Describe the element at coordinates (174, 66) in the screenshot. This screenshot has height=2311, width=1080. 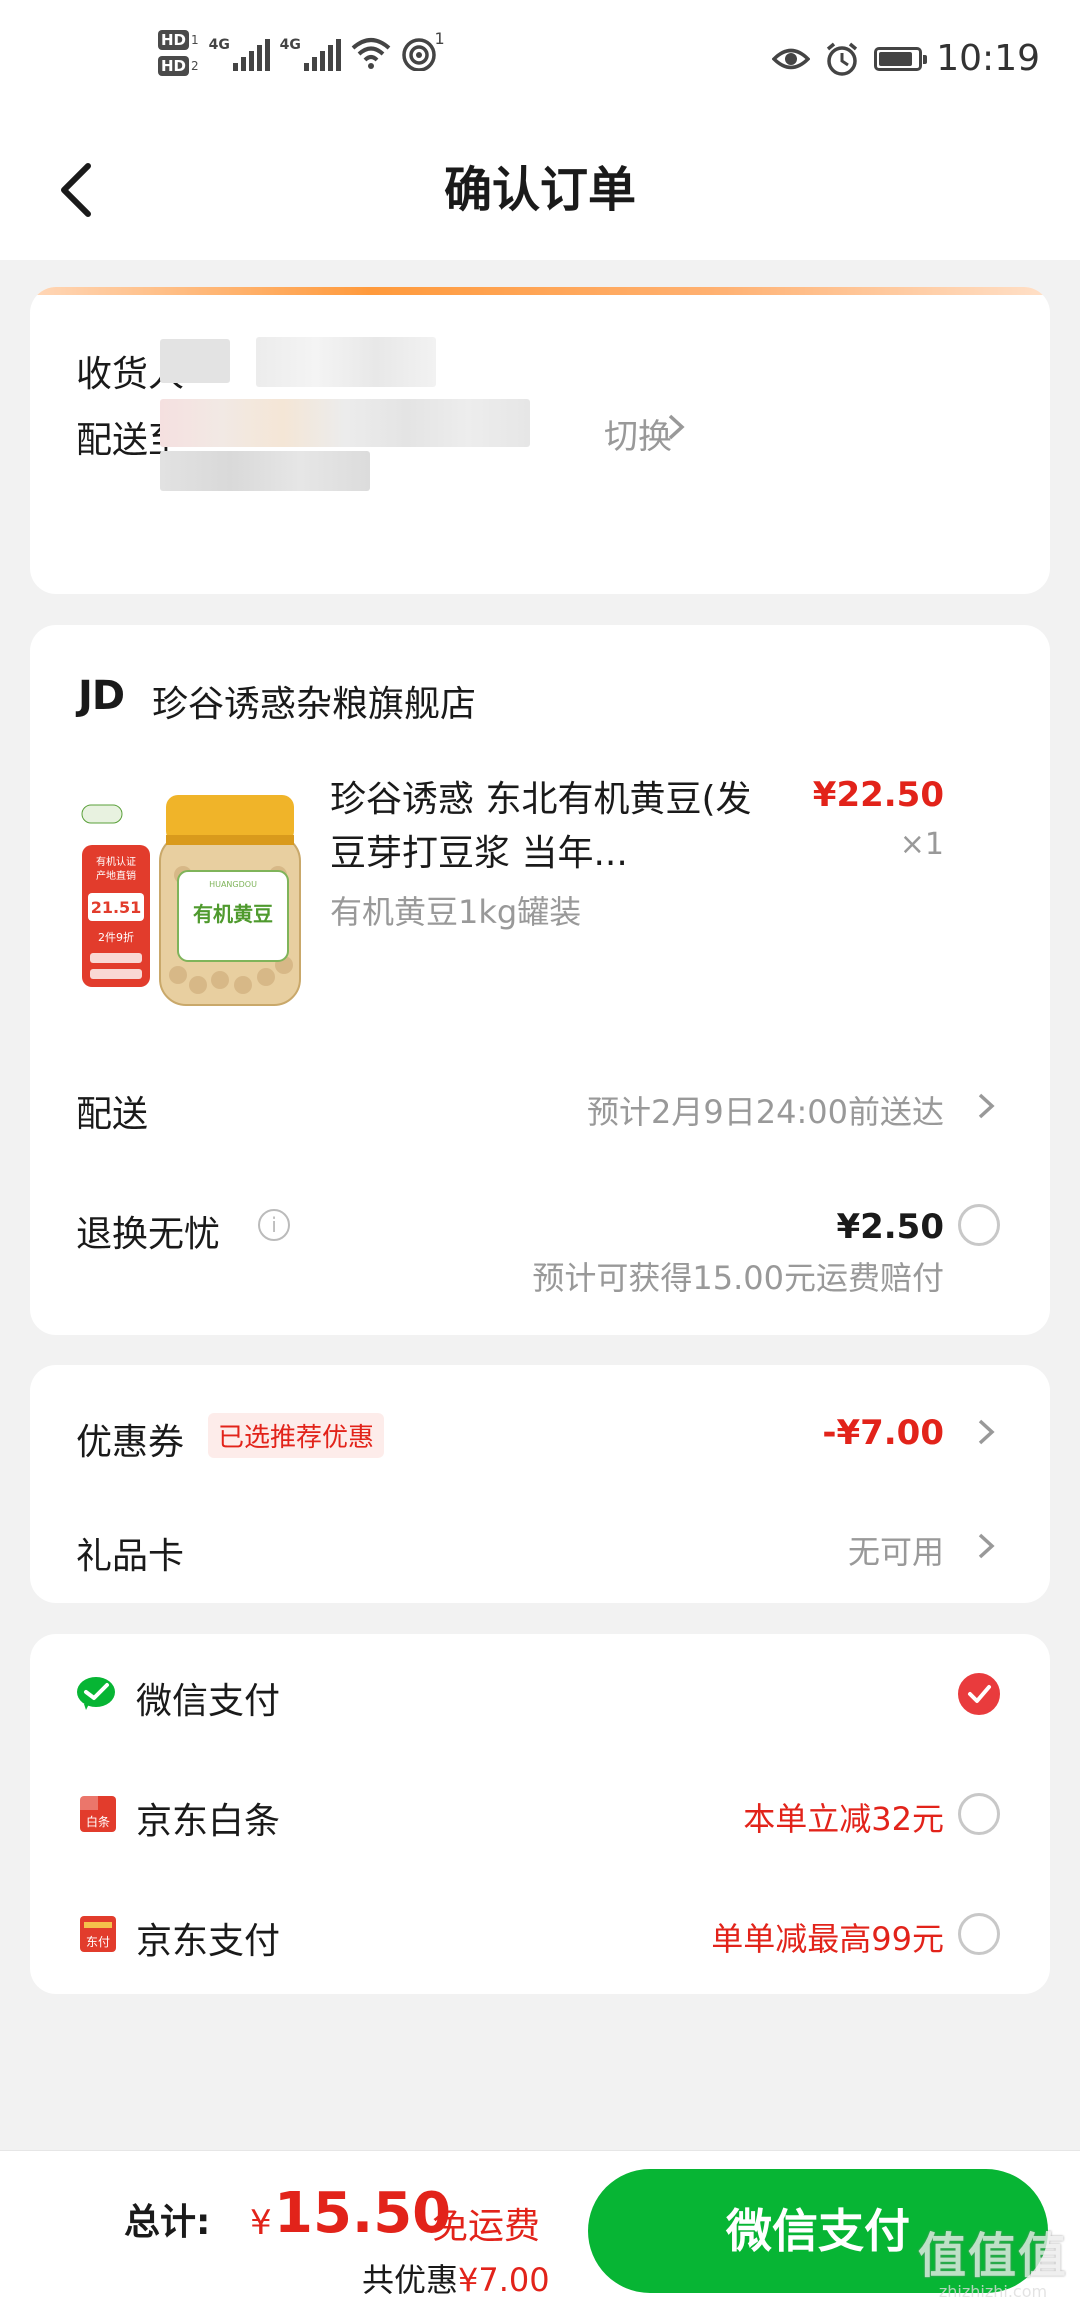
I see `sim2-label: HD` at that location.